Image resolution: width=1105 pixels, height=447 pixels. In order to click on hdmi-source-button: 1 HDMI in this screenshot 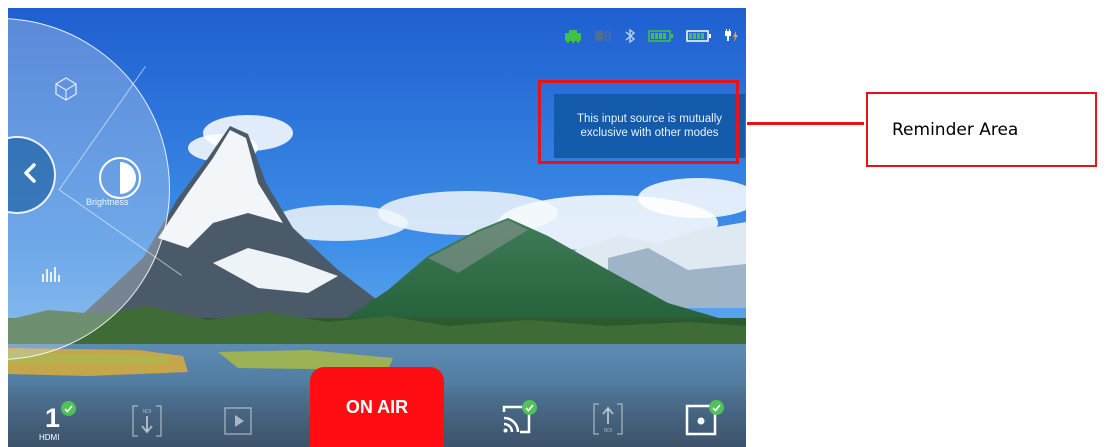, I will do `click(59, 424)`.